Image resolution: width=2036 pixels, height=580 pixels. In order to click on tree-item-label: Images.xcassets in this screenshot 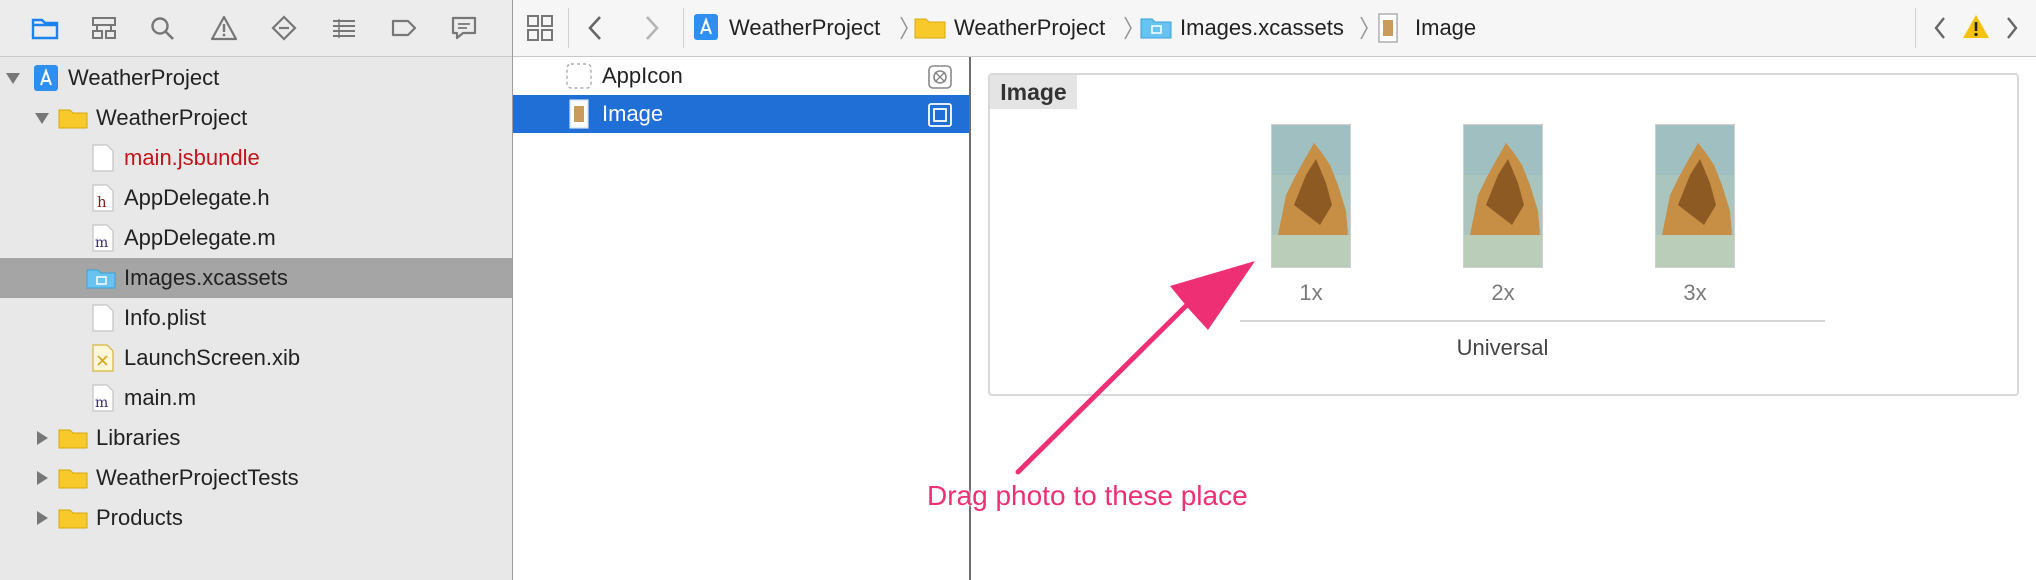, I will do `click(206, 277)`.